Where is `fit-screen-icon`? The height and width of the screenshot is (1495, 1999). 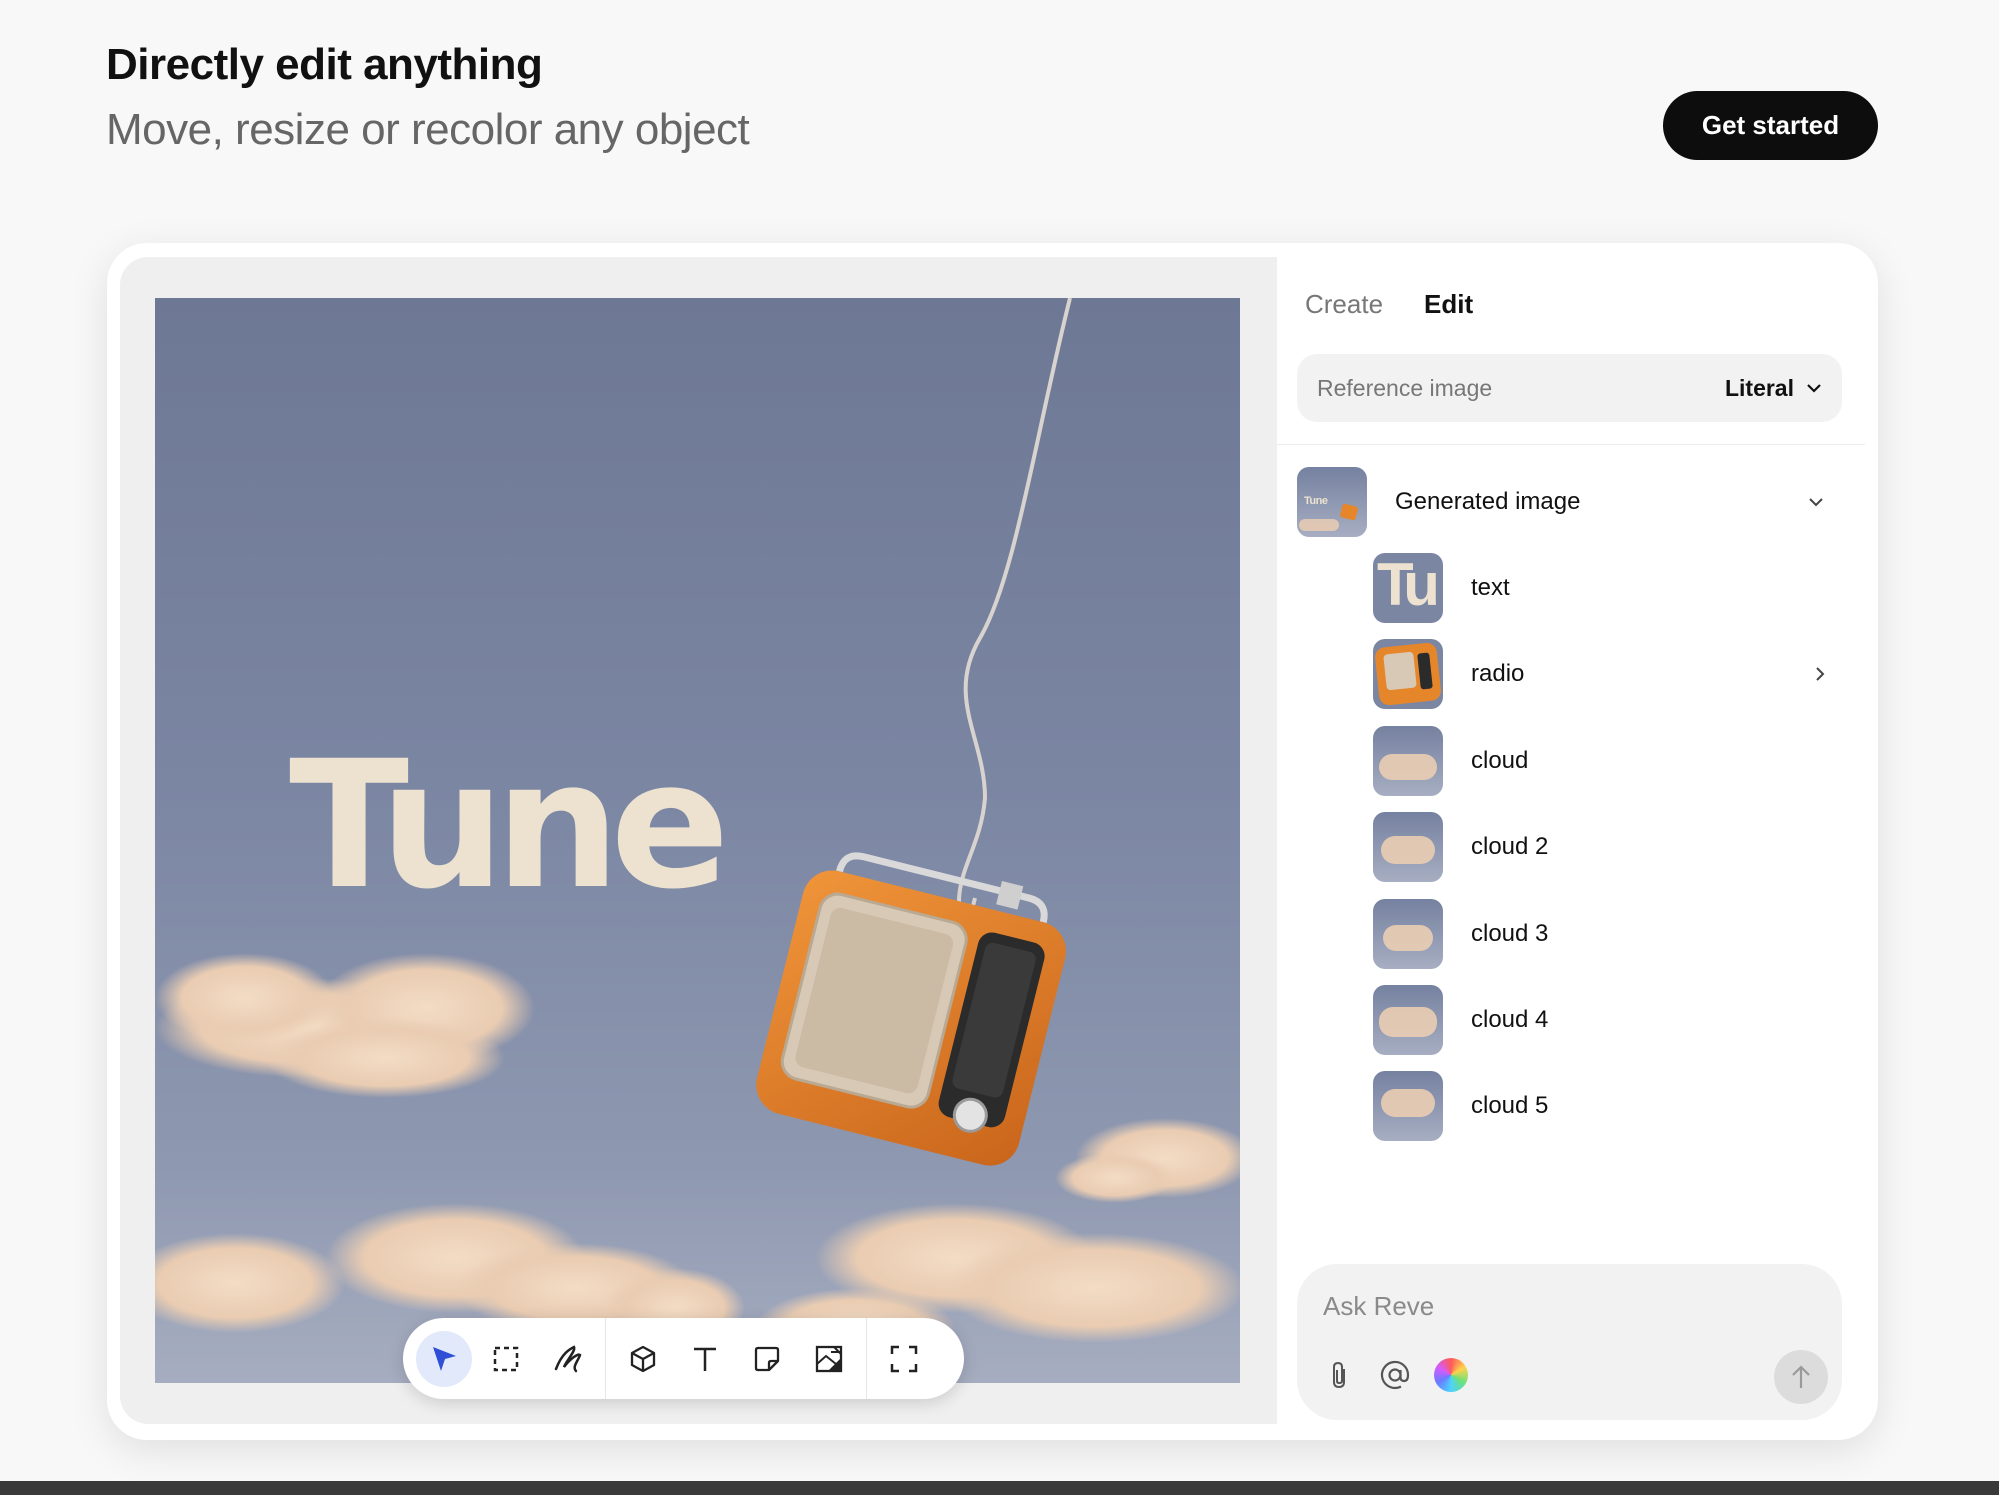 fit-screen-icon is located at coordinates (904, 1359).